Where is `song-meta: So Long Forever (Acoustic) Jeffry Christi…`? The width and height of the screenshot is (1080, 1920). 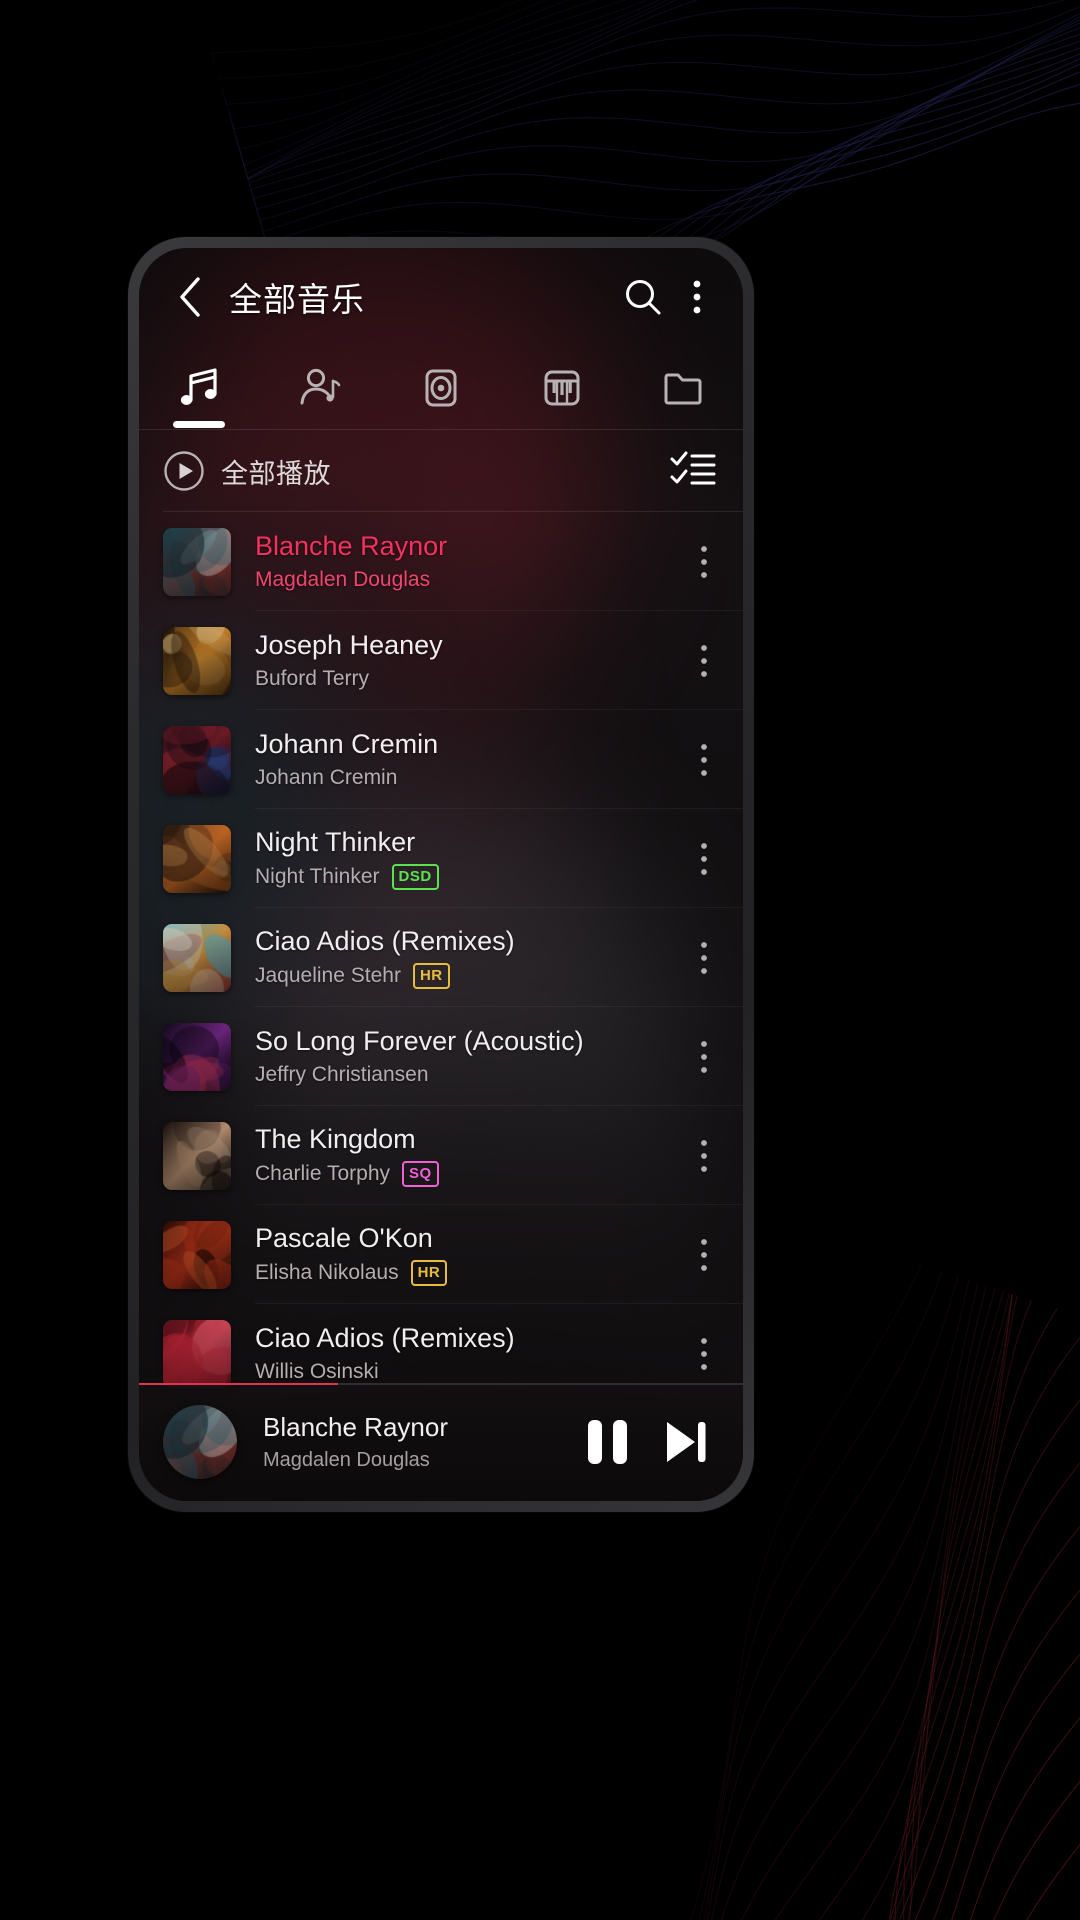 song-meta: So Long Forever (Acoustic) Jeffry Christi… is located at coordinates (456, 1056).